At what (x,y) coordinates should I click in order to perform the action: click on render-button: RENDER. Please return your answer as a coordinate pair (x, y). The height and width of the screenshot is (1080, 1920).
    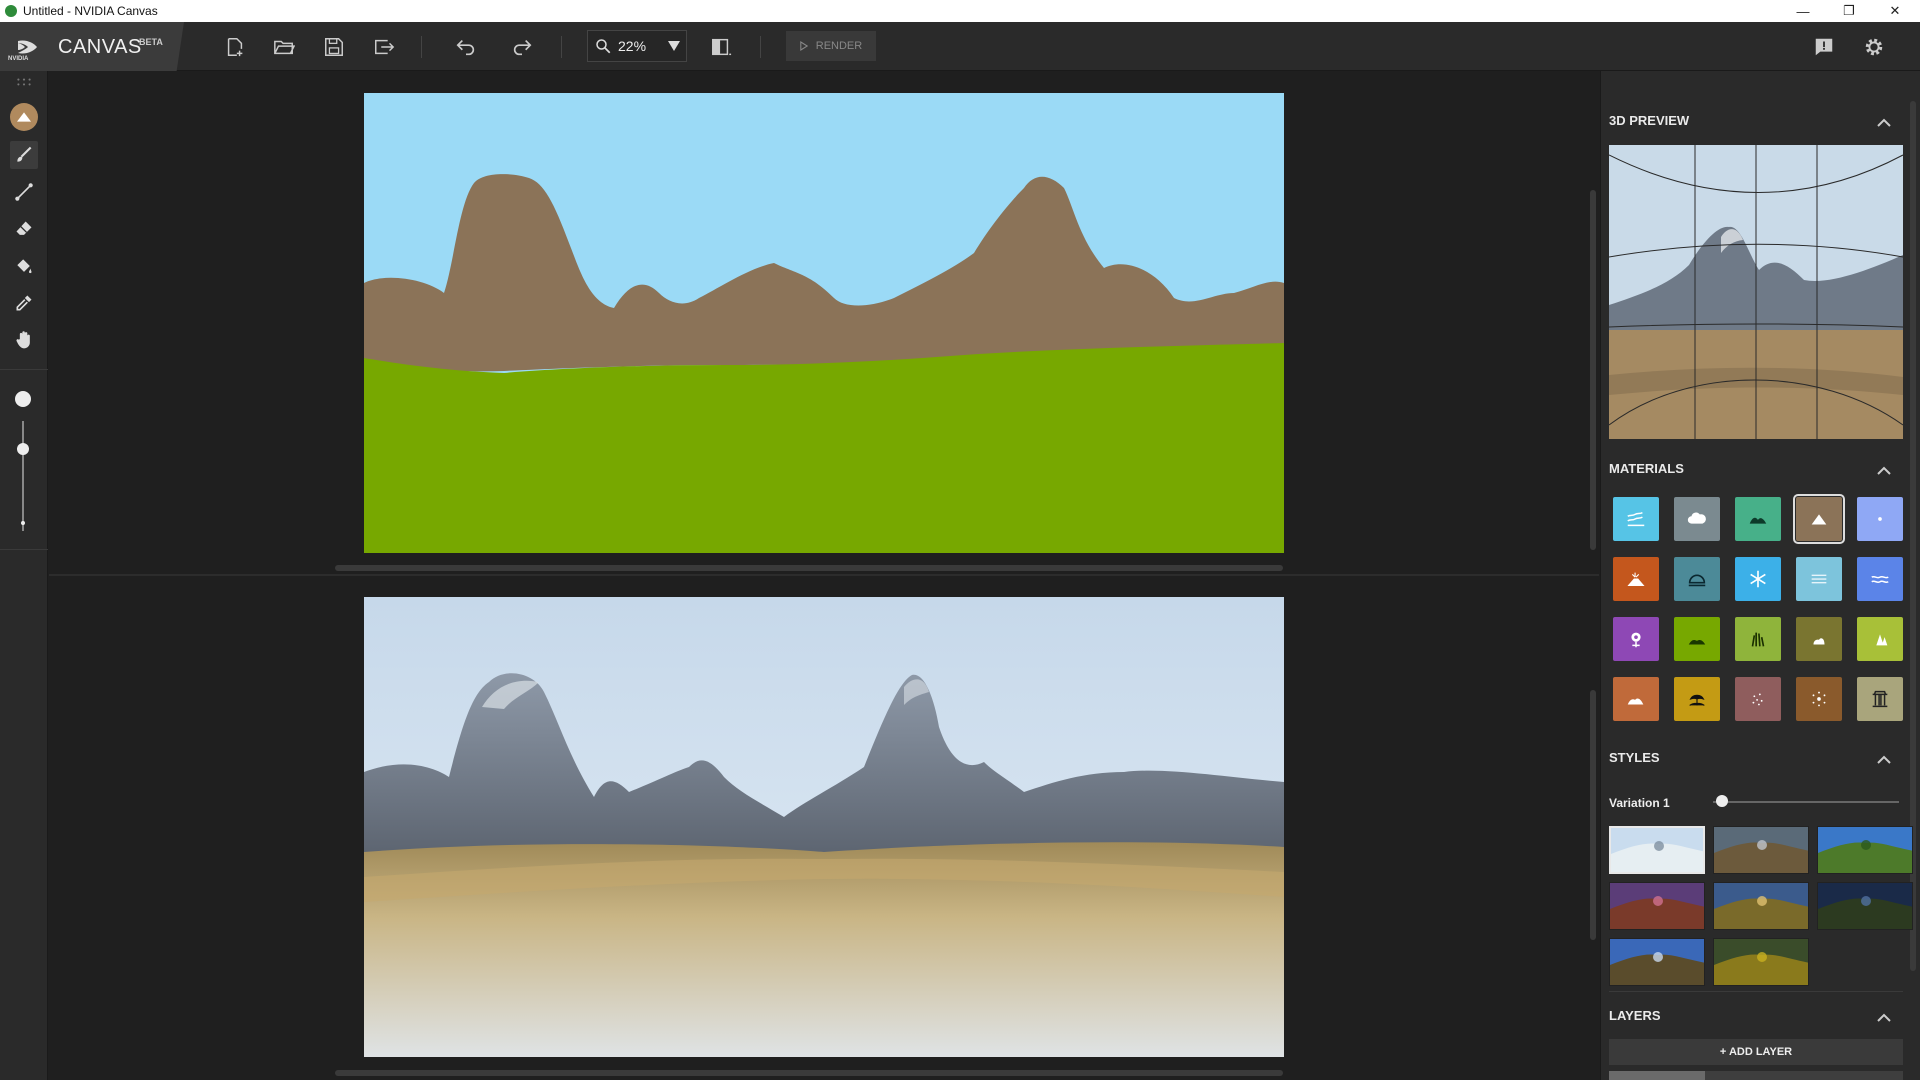
    Looking at the image, I should click on (831, 46).